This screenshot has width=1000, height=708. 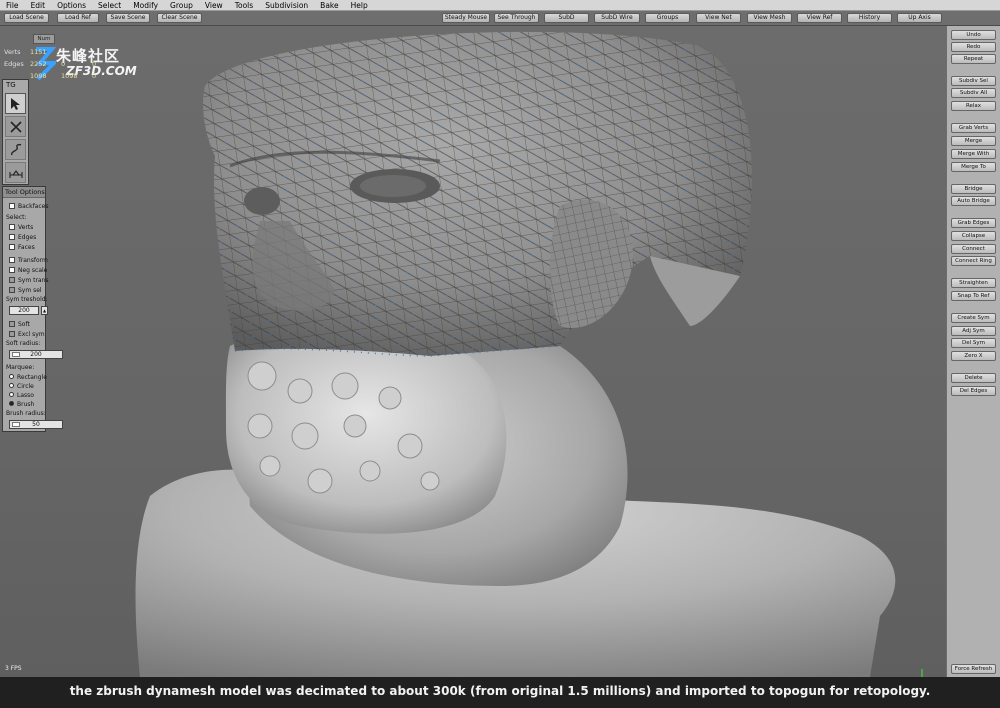 What do you see at coordinates (94, 76) in the screenshot?
I see `faces-value-3: 0` at bounding box center [94, 76].